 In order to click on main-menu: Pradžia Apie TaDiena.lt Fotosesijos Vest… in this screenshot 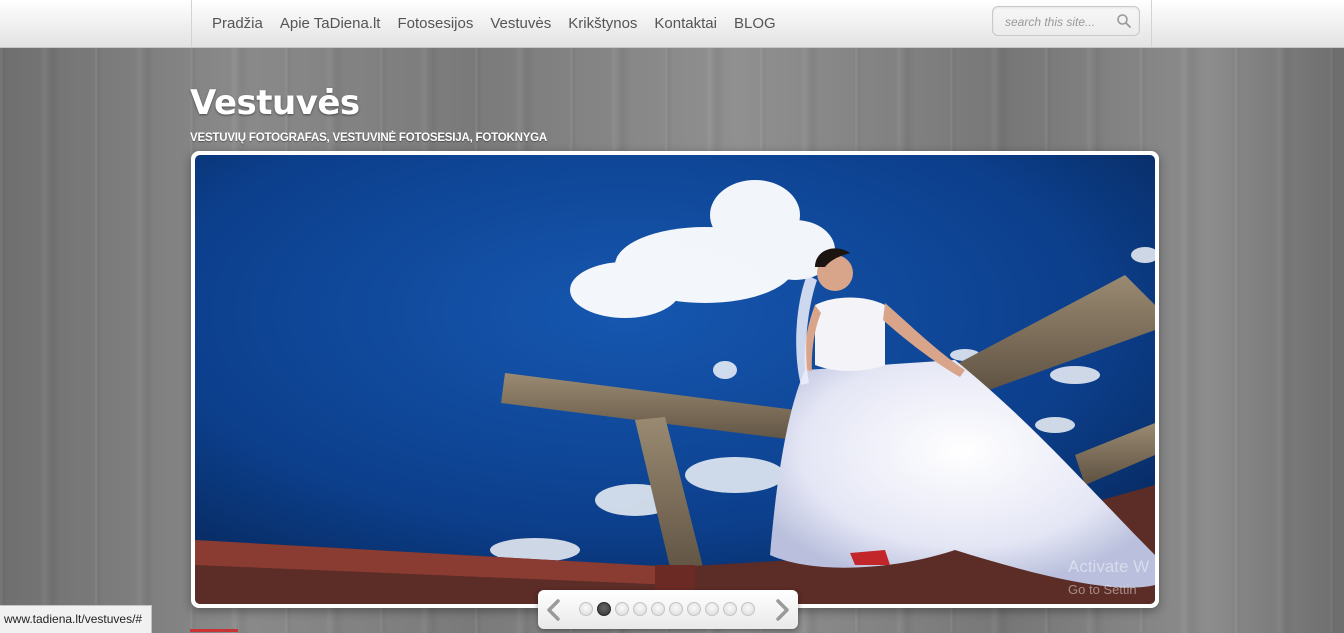, I will do `click(502, 23)`.